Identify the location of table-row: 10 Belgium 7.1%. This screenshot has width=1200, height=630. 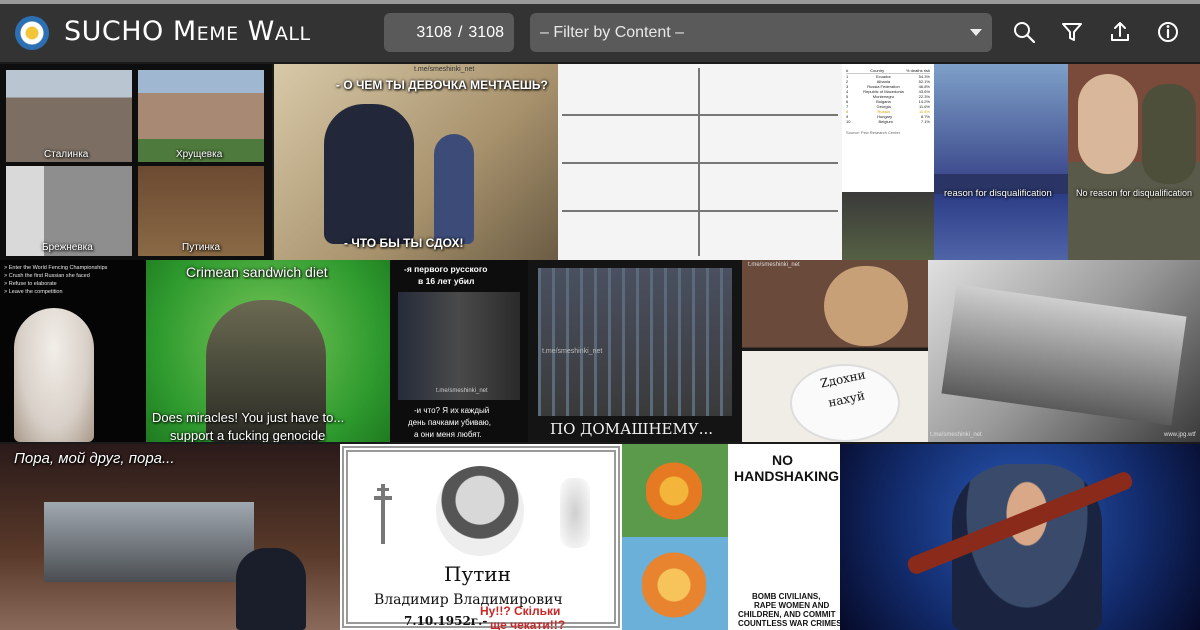
(888, 121).